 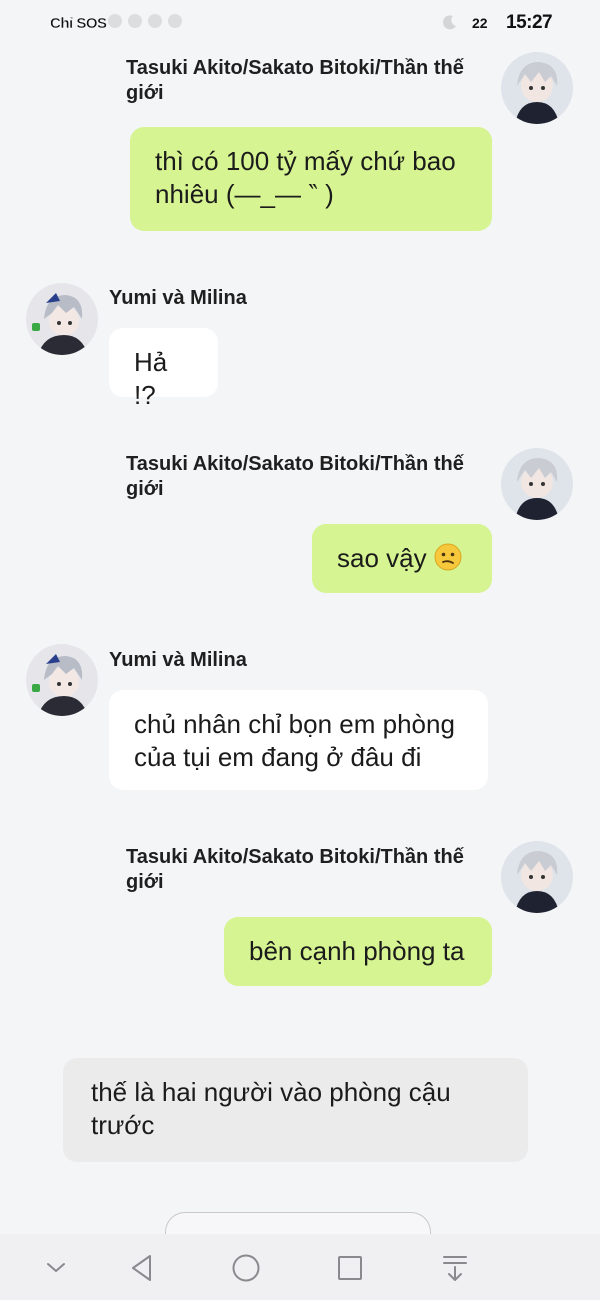 I want to click on collapse-keyboard-icon, so click(x=455, y=1268).